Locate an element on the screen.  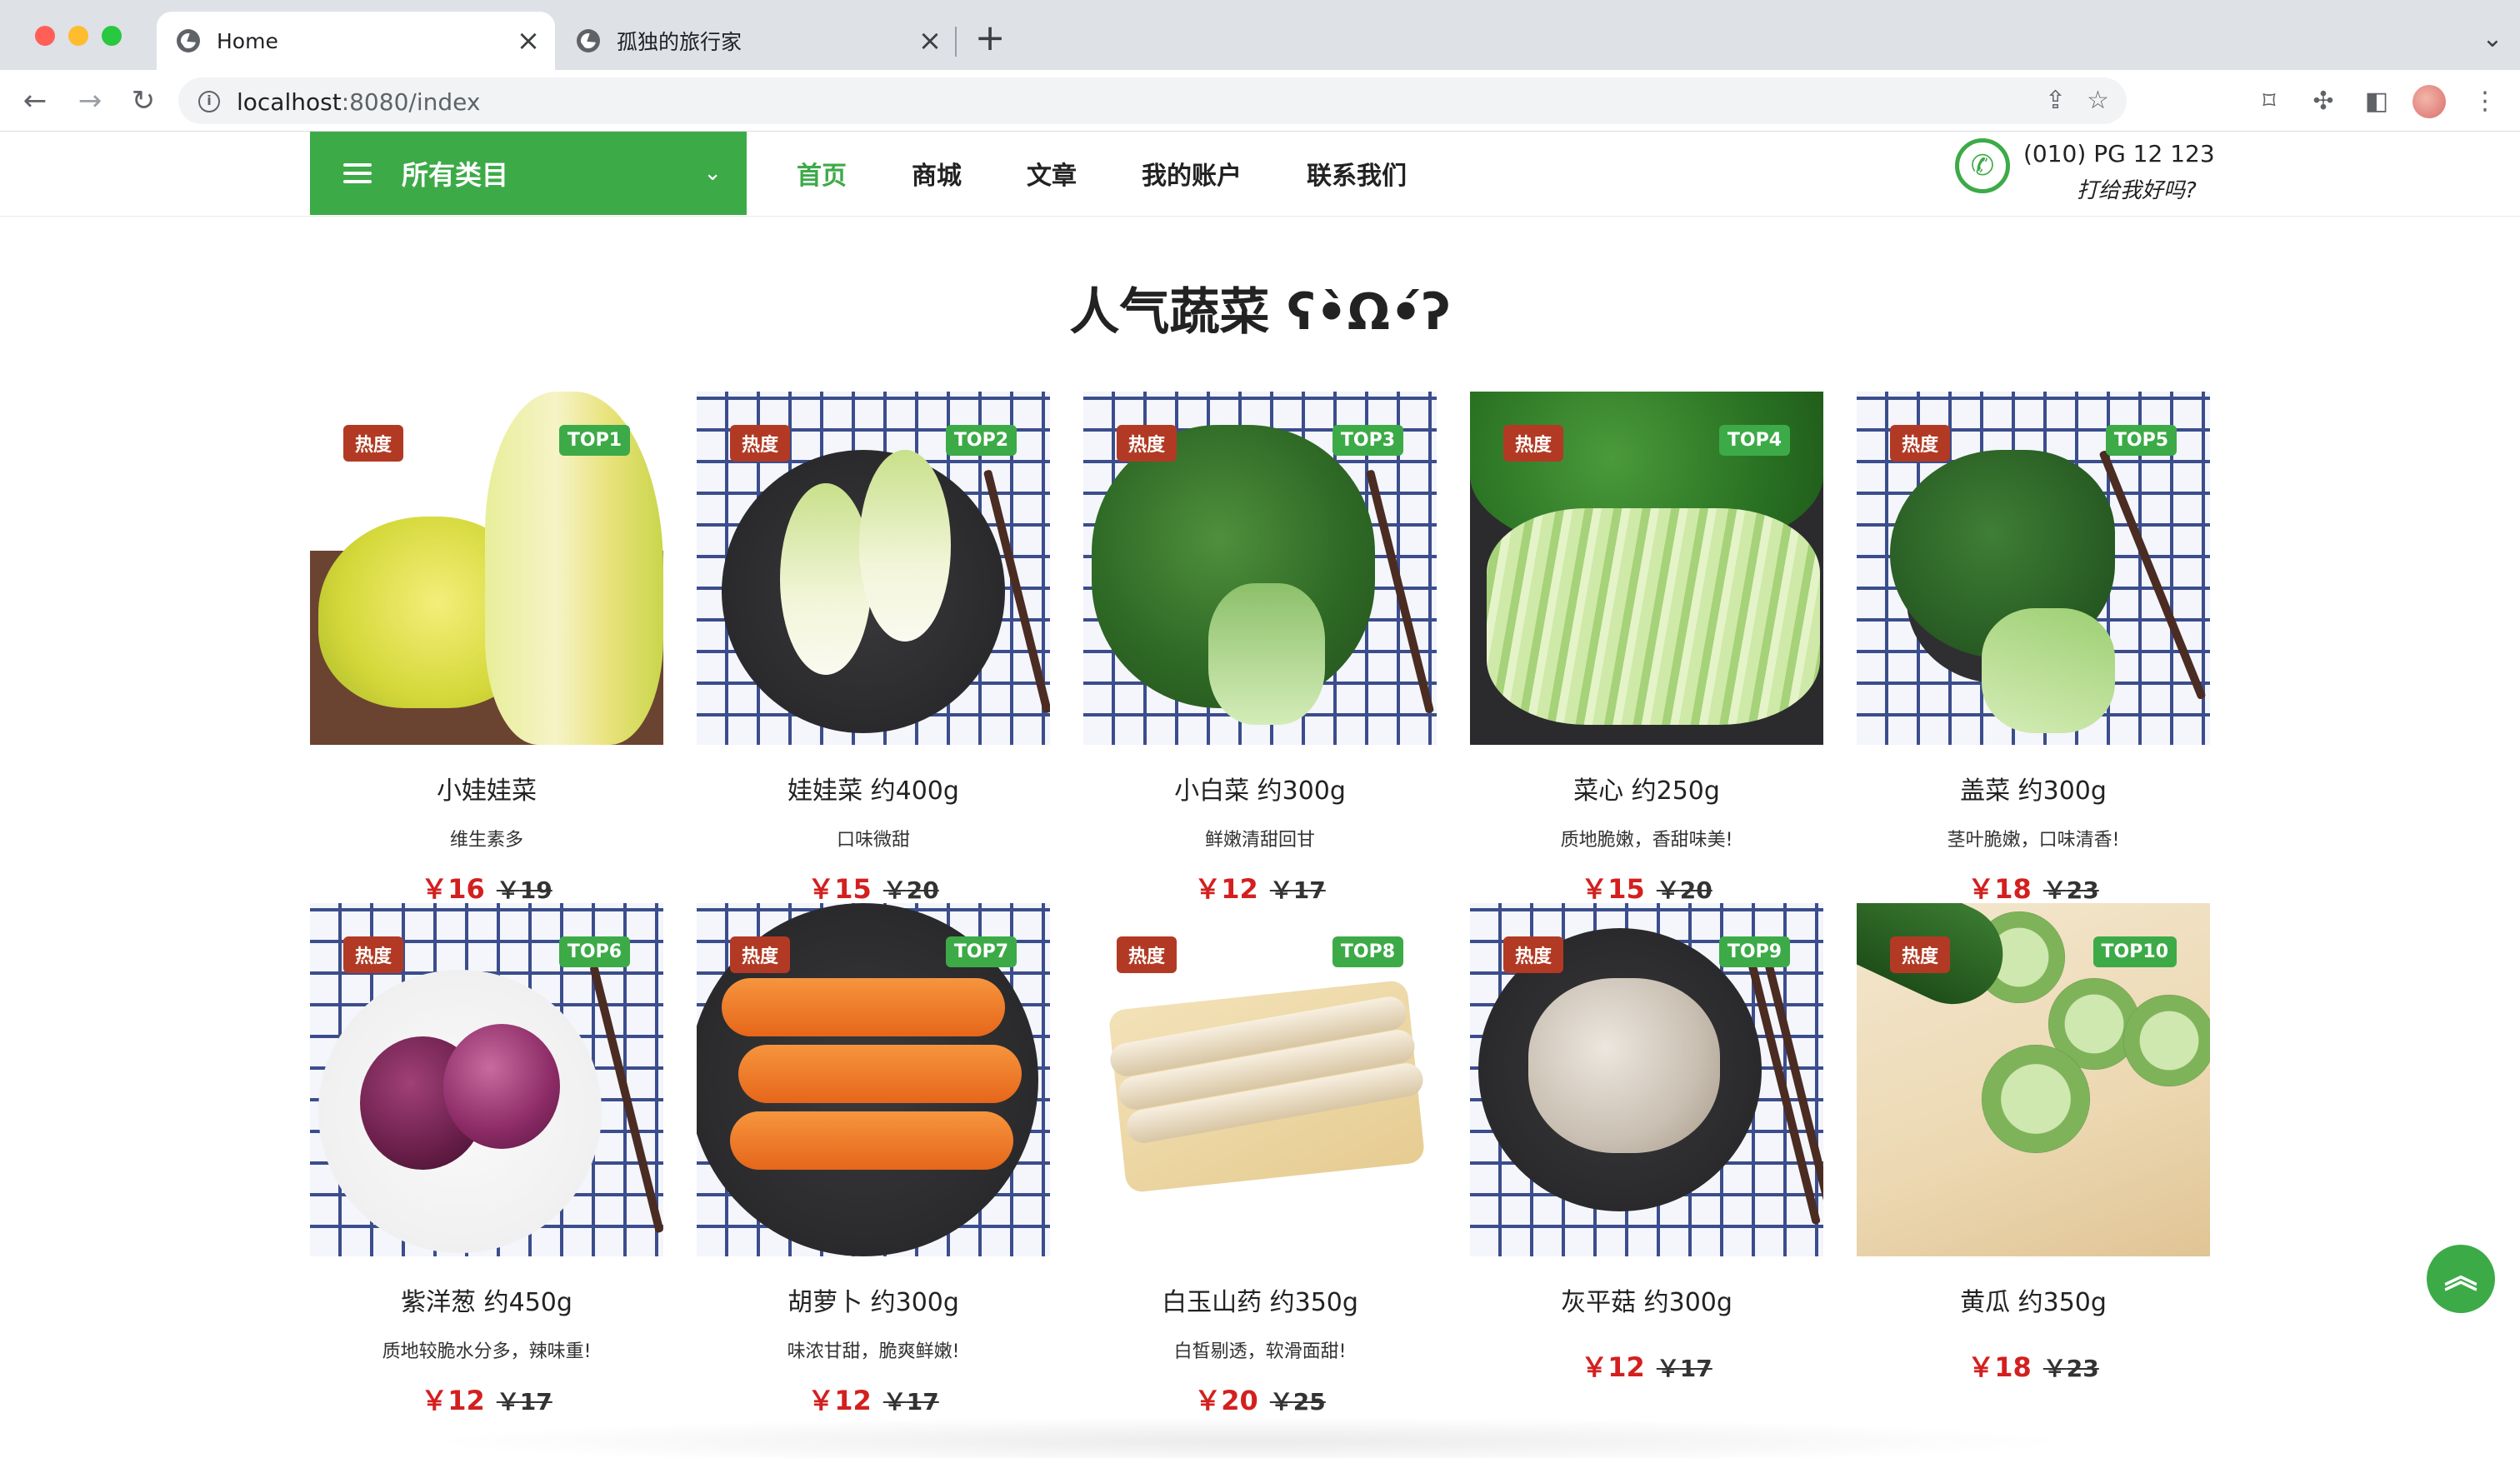
price-value: 15 is located at coordinates (1626, 889).